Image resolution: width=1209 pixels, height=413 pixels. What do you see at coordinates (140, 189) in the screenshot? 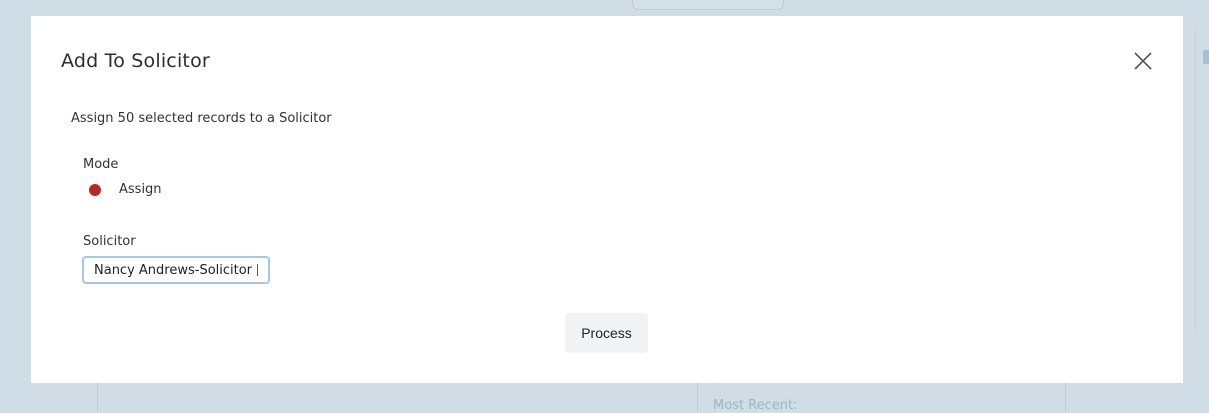
I see `mode-option-label: Assign` at bounding box center [140, 189].